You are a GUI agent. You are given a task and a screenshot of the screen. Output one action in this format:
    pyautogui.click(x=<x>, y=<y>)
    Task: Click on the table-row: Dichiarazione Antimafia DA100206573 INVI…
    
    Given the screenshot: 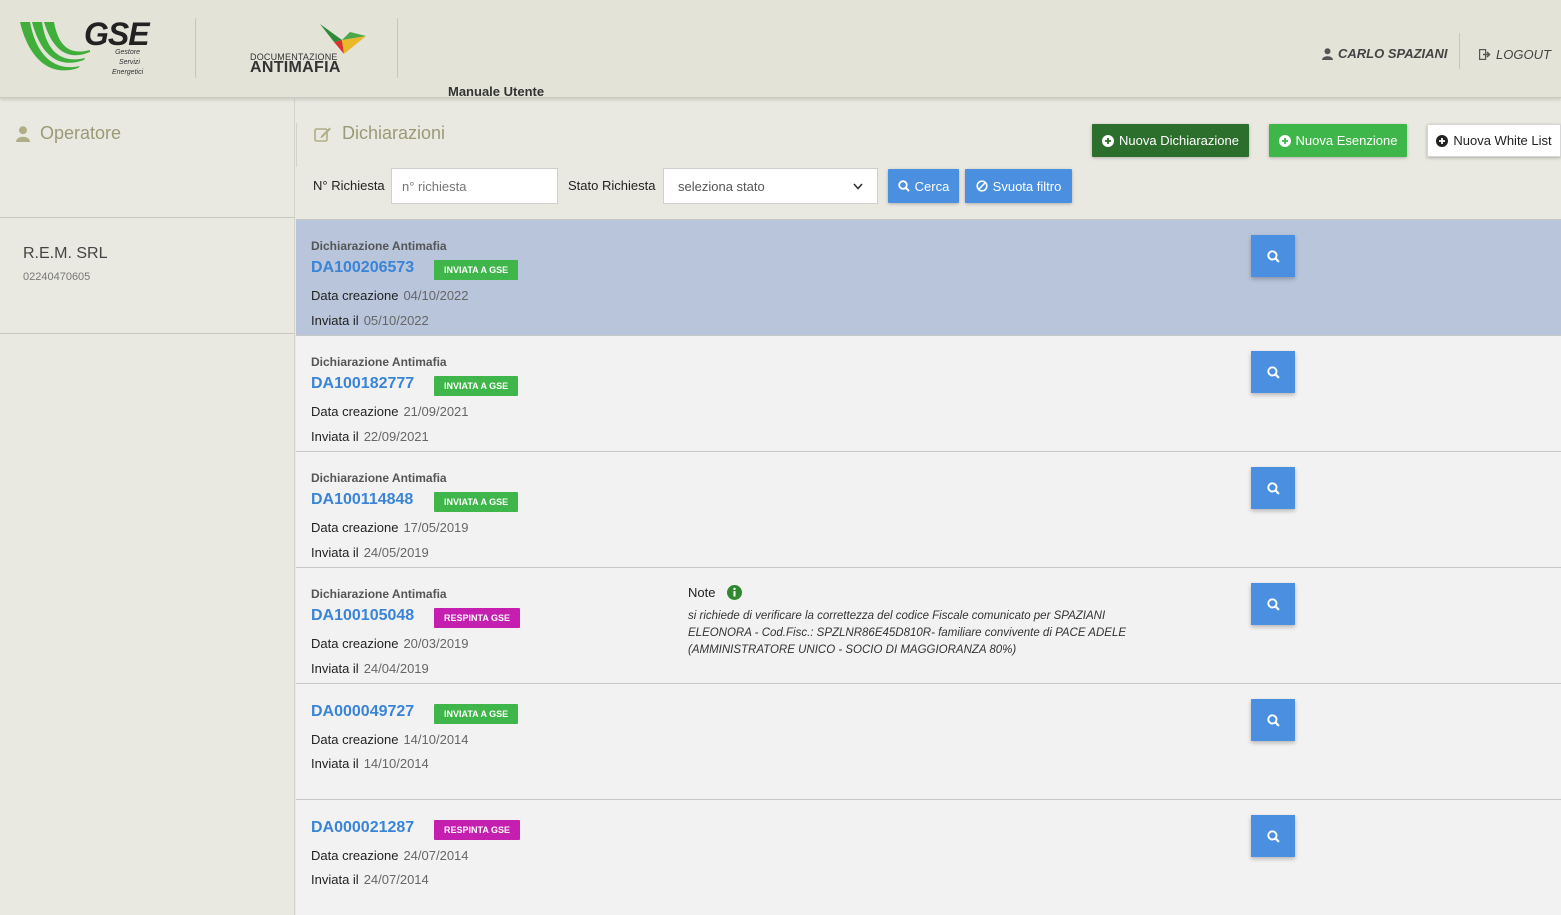 What is the action you would take?
    pyautogui.click(x=928, y=277)
    